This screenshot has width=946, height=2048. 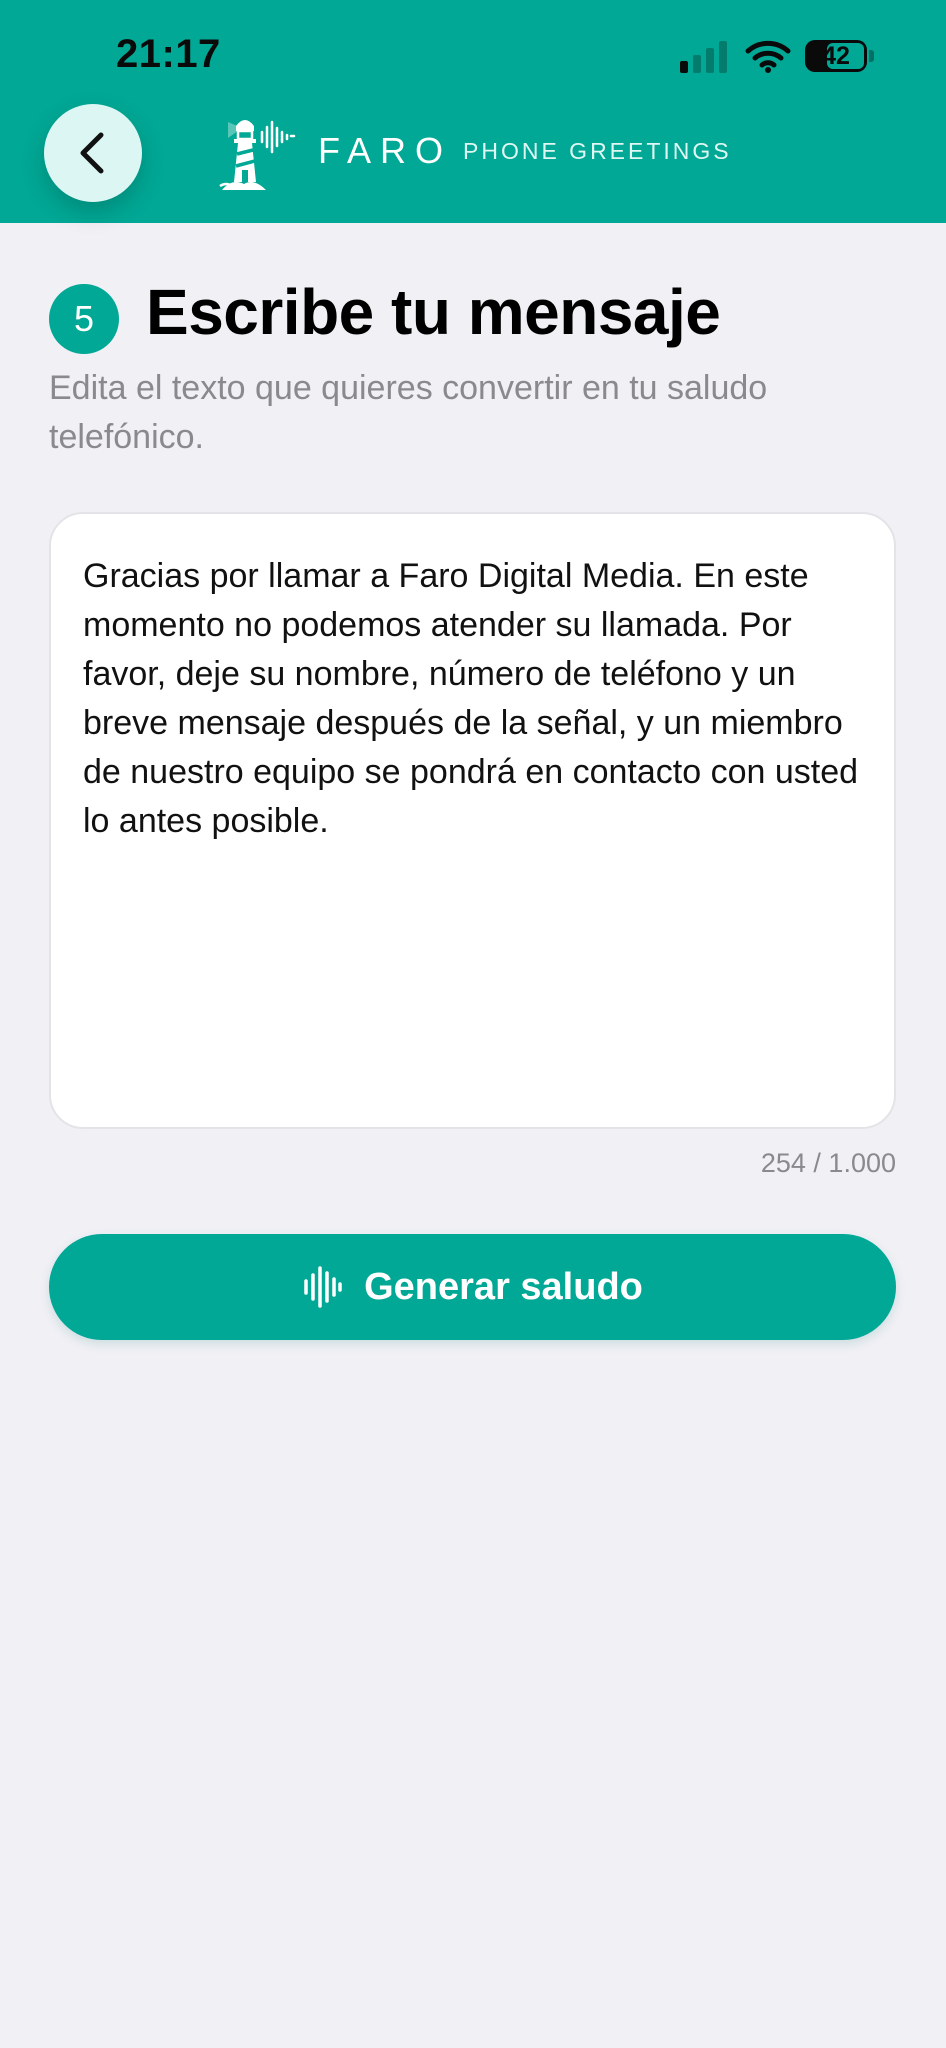 I want to click on battery-level: 42, so click(x=836, y=56).